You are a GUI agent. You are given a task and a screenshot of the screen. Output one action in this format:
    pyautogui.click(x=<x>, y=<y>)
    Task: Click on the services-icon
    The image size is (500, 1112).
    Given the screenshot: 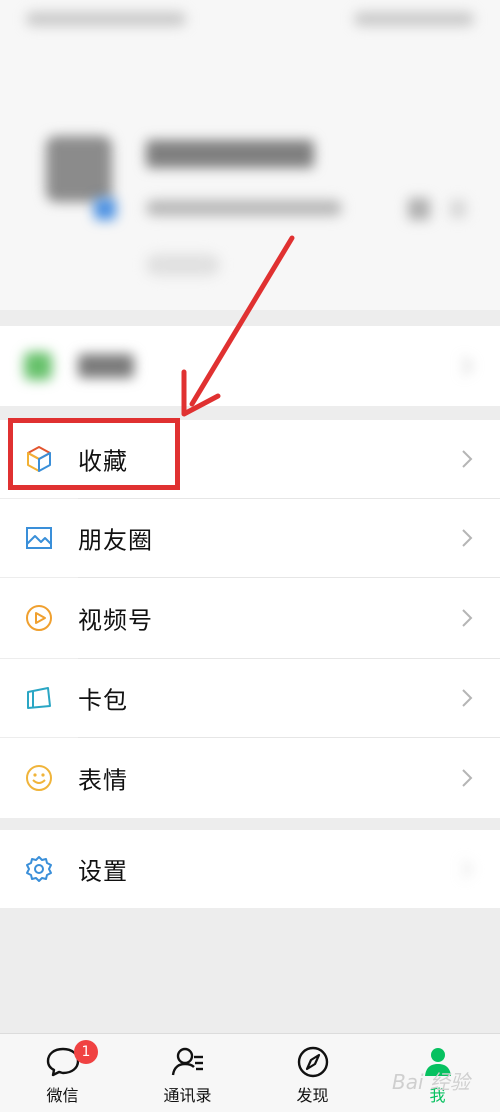 What is the action you would take?
    pyautogui.click(x=38, y=366)
    